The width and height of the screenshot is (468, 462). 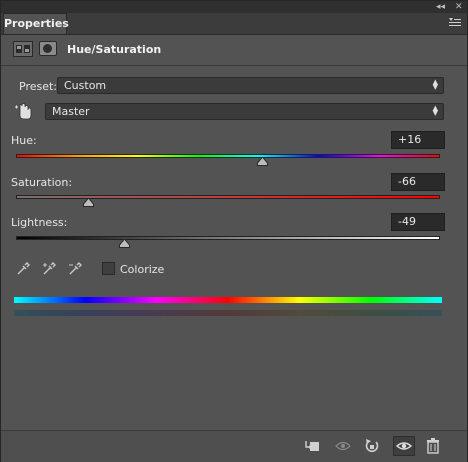 I want to click on trash-icon, so click(x=433, y=446).